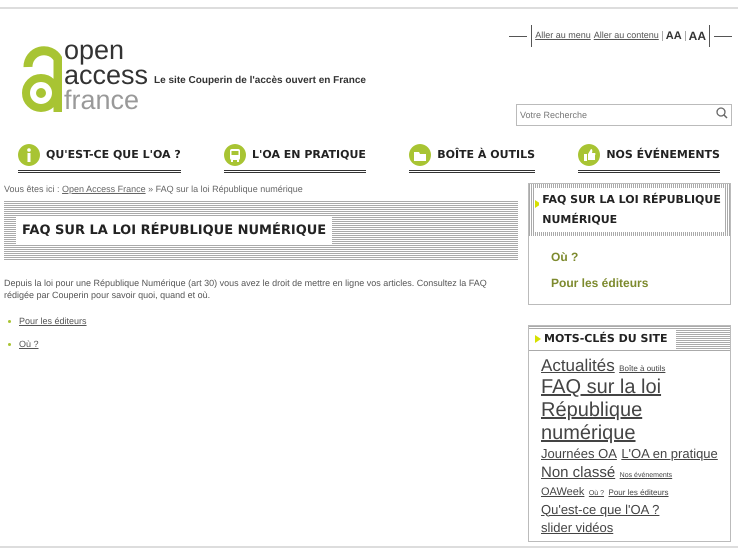  What do you see at coordinates (53, 321) in the screenshot?
I see `content-link: Pour les éditeurs` at bounding box center [53, 321].